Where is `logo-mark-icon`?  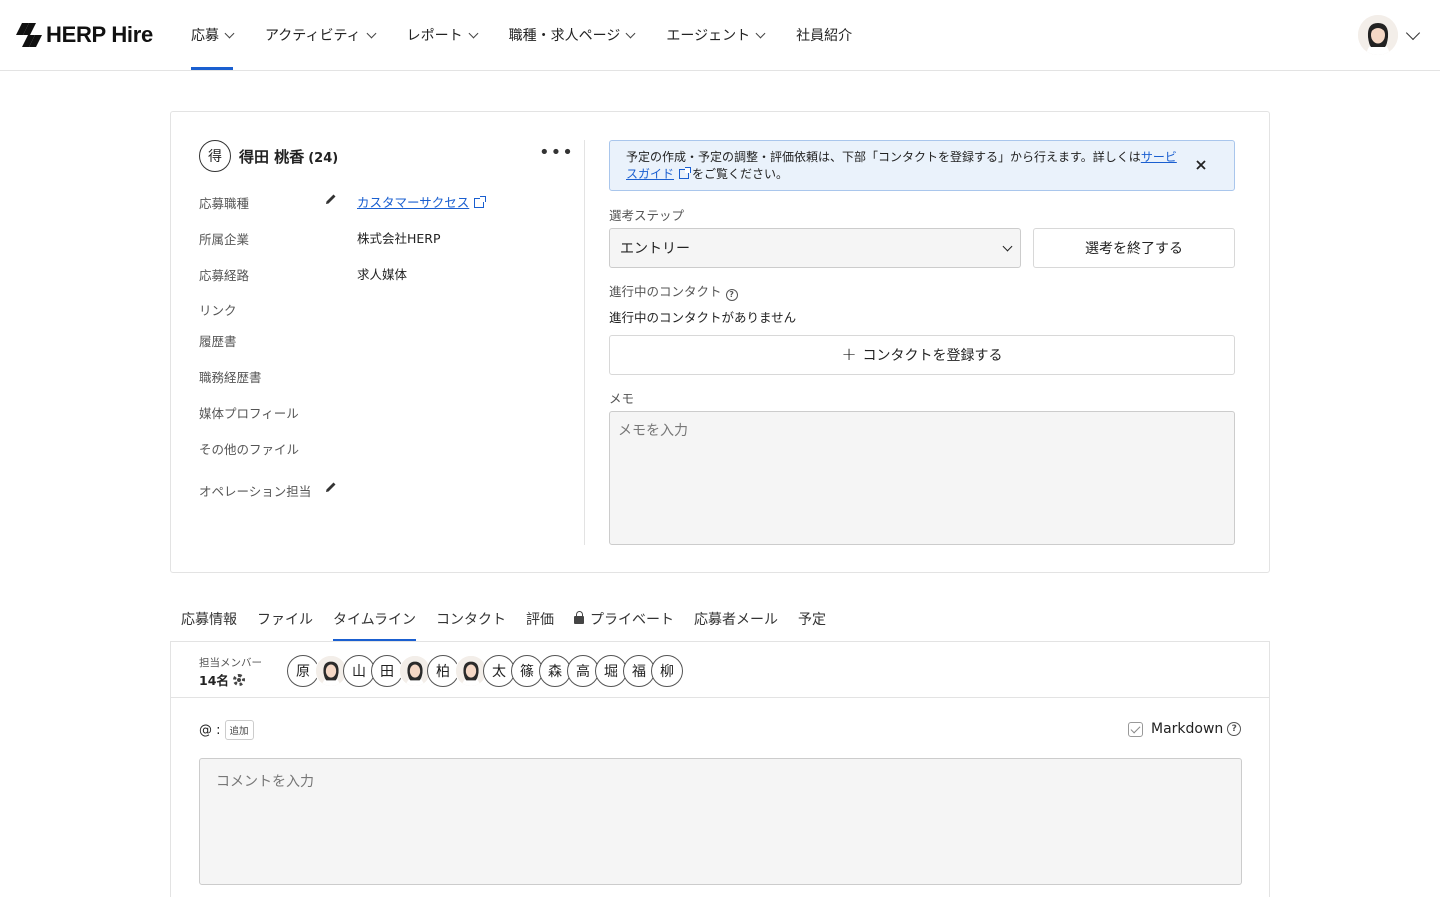
logo-mark-icon is located at coordinates (29, 35).